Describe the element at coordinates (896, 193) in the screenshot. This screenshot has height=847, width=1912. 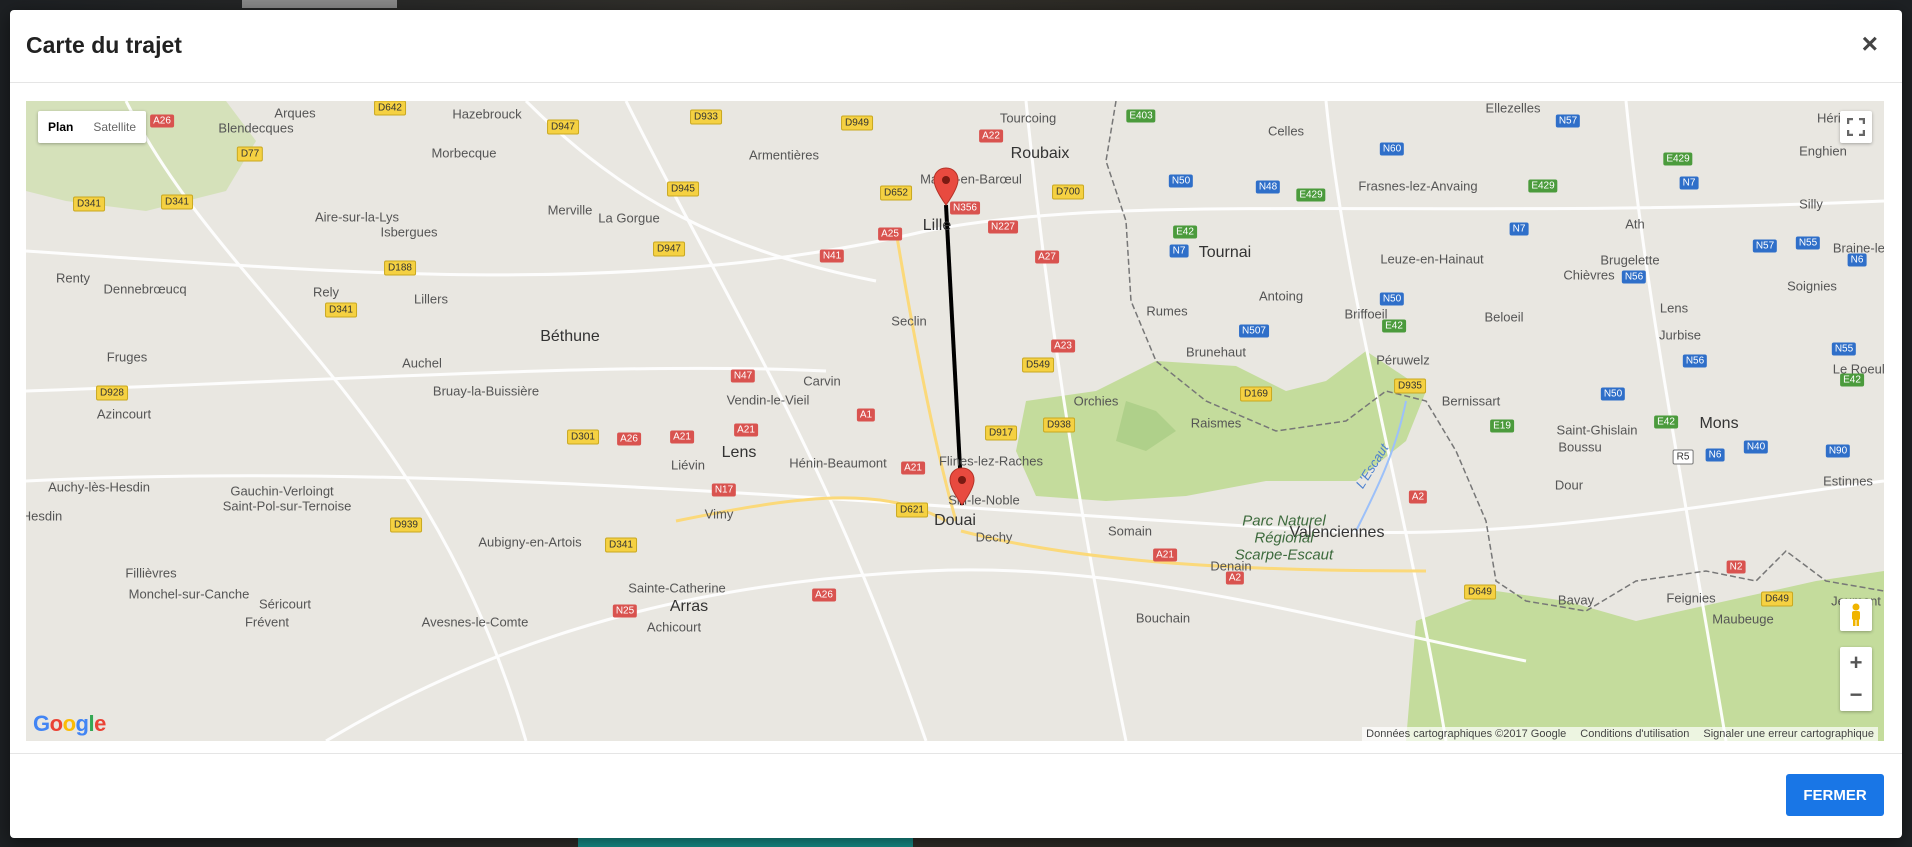
I see `road-shield: D652` at that location.